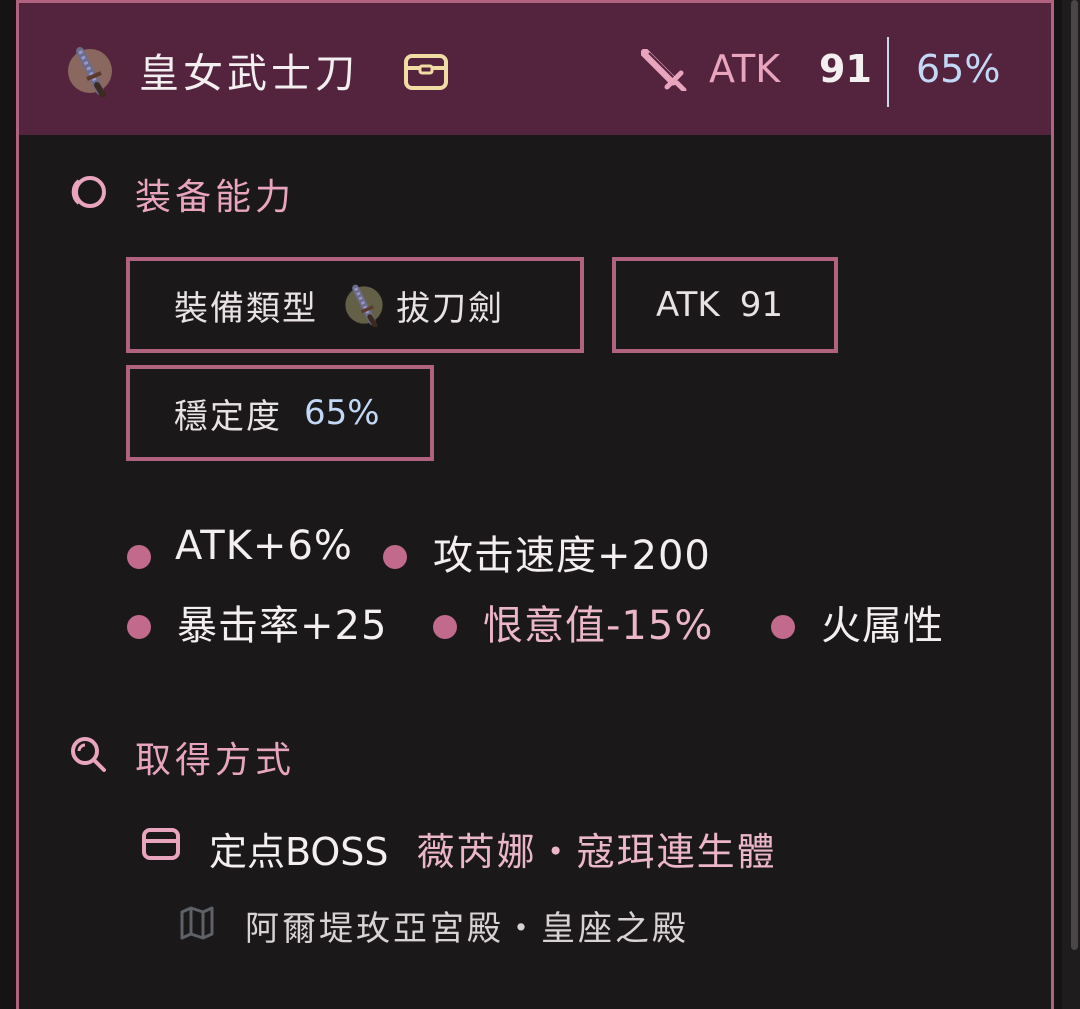 Image resolution: width=1080 pixels, height=1009 pixels. I want to click on header-atk-label: ATK, so click(745, 69).